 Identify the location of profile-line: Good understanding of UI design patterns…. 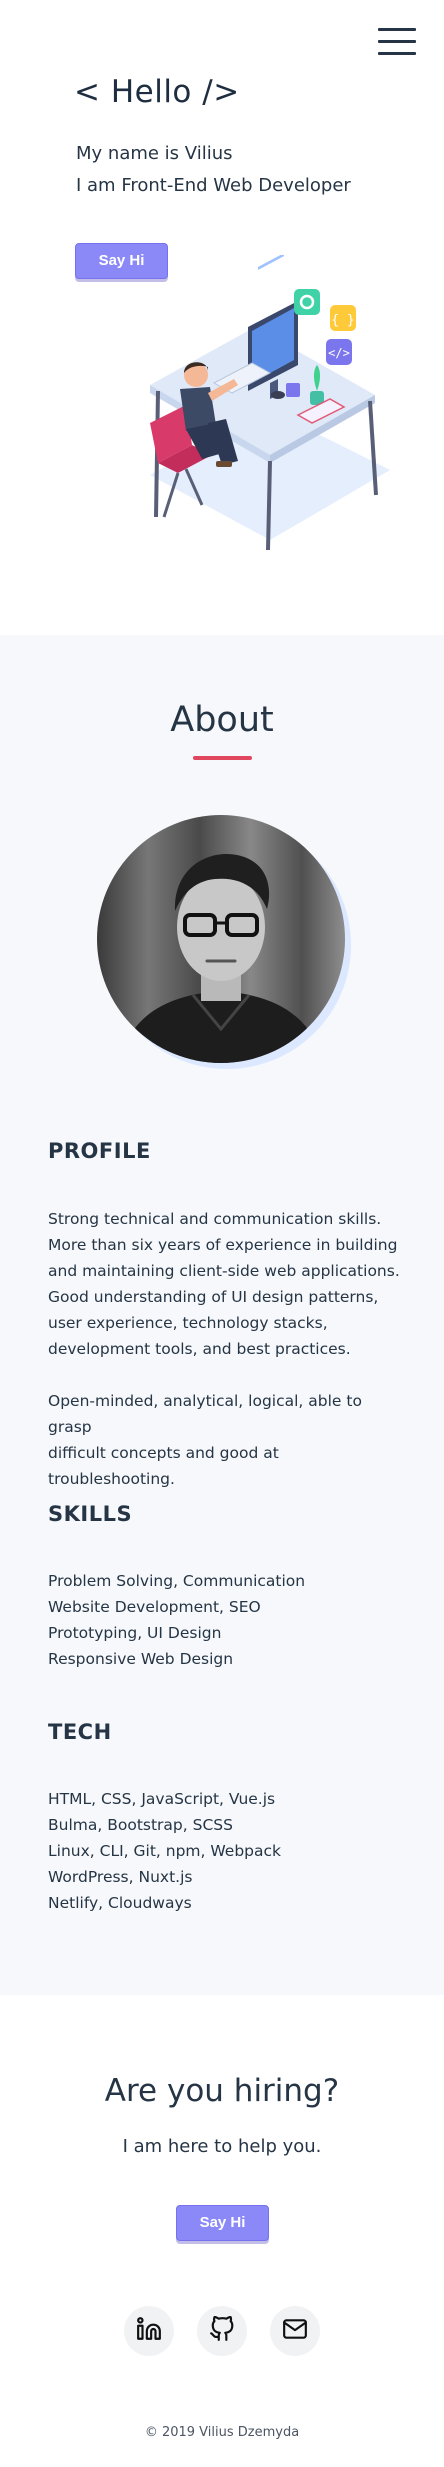
(213, 1297).